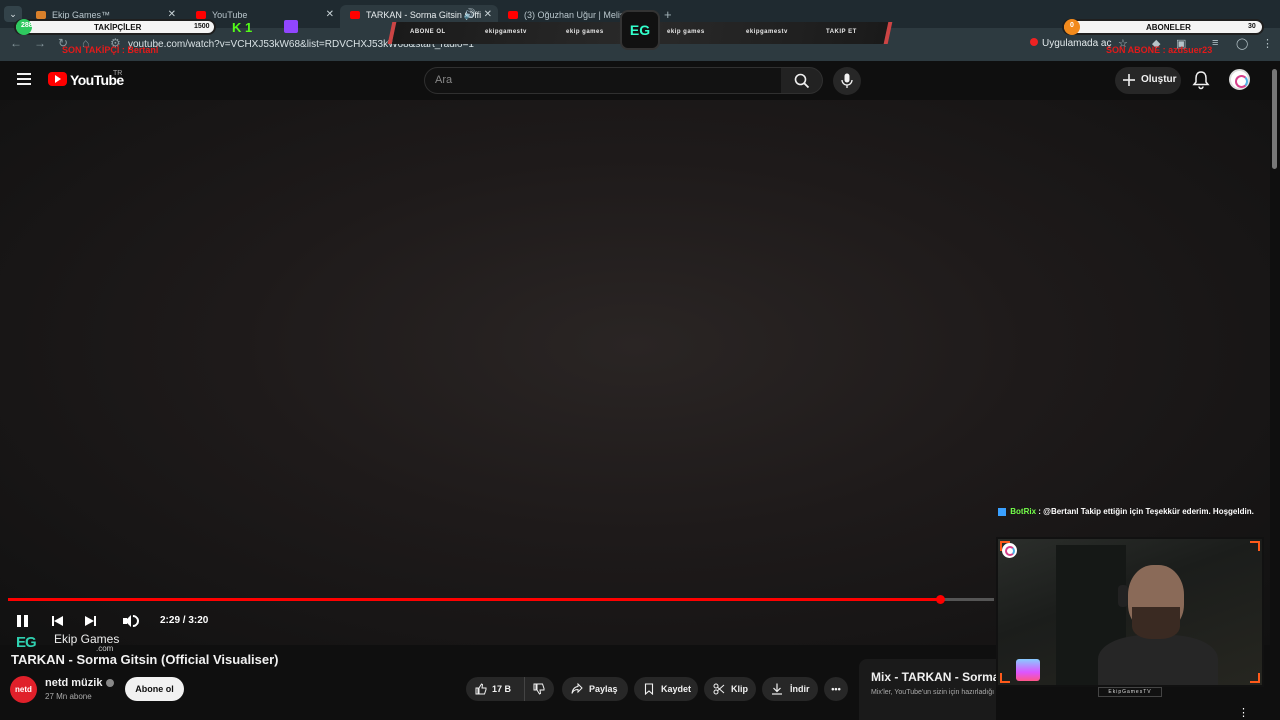 The image size is (1280, 720). Describe the element at coordinates (230, 15) in the screenshot. I see `tab-label: YouTube` at that location.